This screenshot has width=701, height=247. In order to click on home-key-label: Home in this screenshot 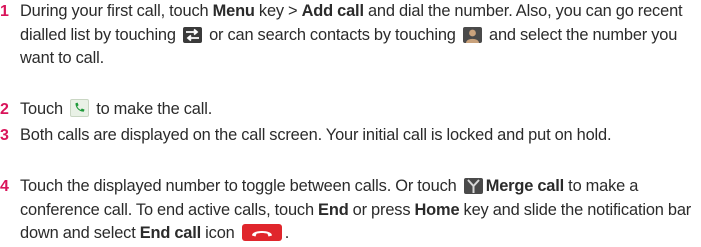, I will do `click(437, 209)`.